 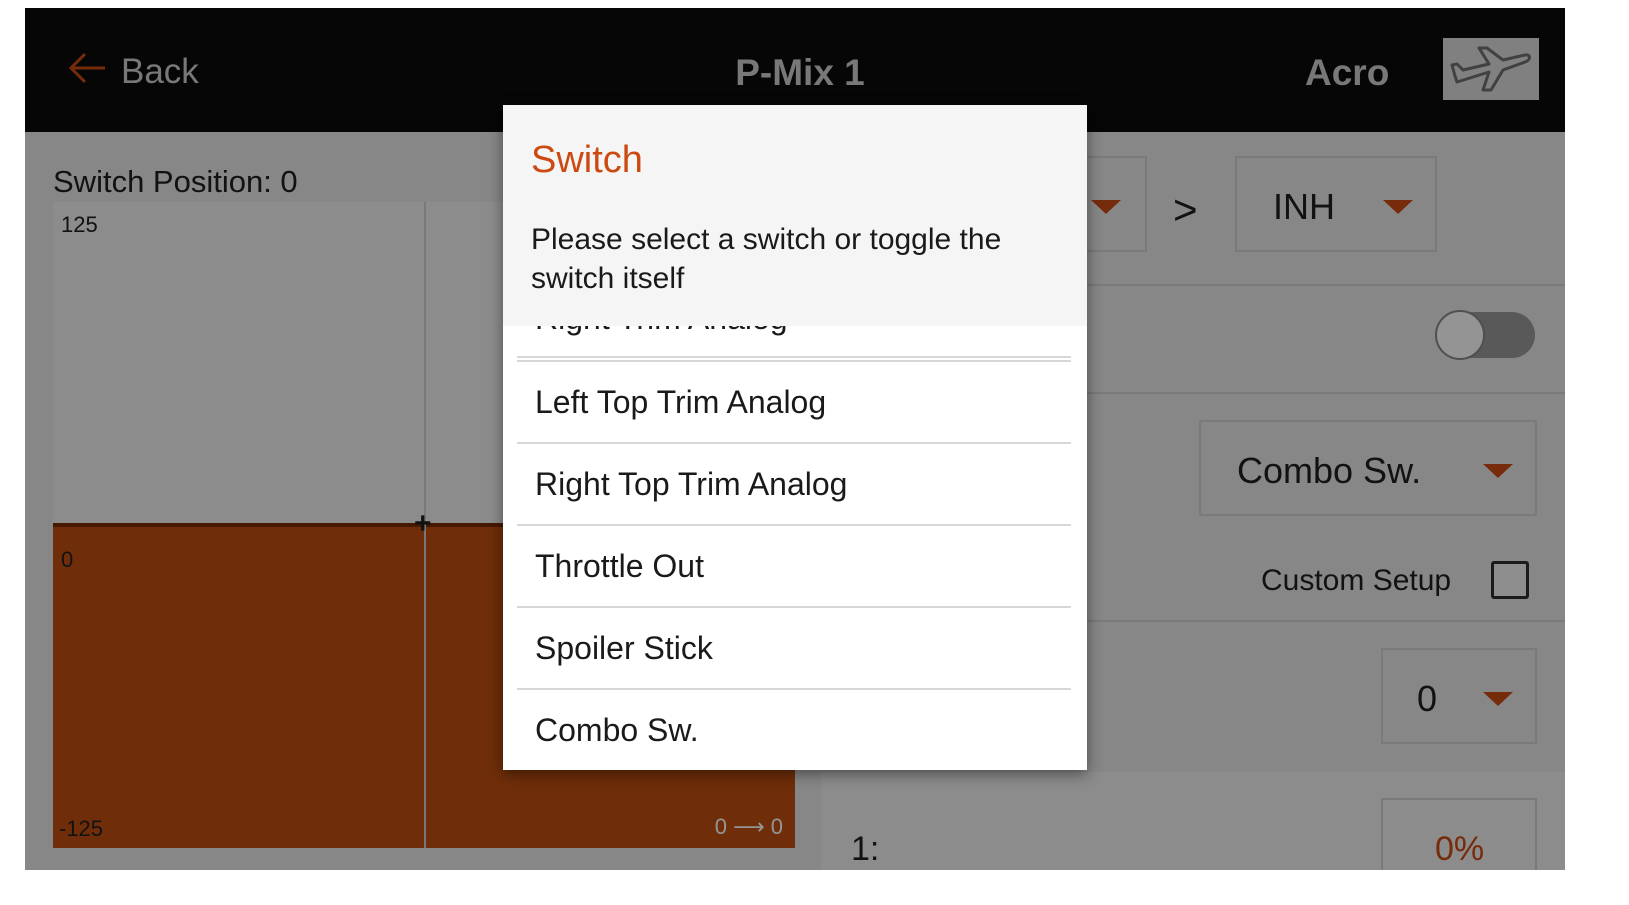 I want to click on dialog-title: Switch, so click(x=587, y=160).